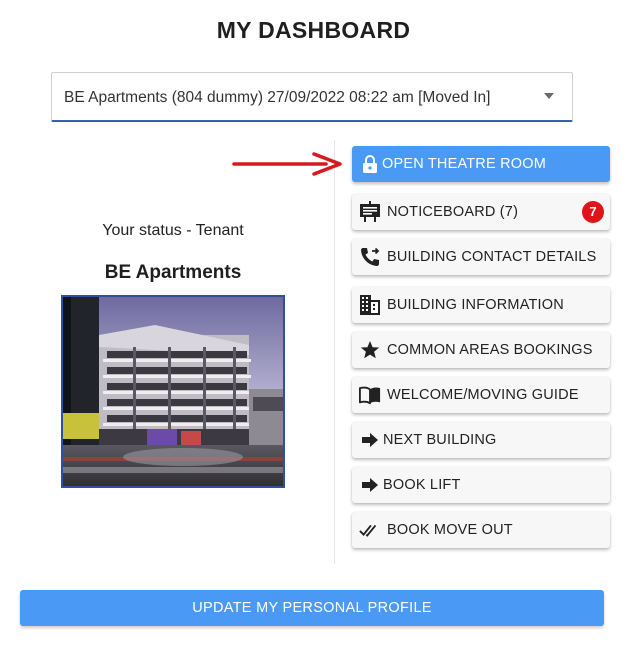  What do you see at coordinates (453, 212) in the screenshot?
I see `noticeboard-label: NOTICEBOARD (7)` at bounding box center [453, 212].